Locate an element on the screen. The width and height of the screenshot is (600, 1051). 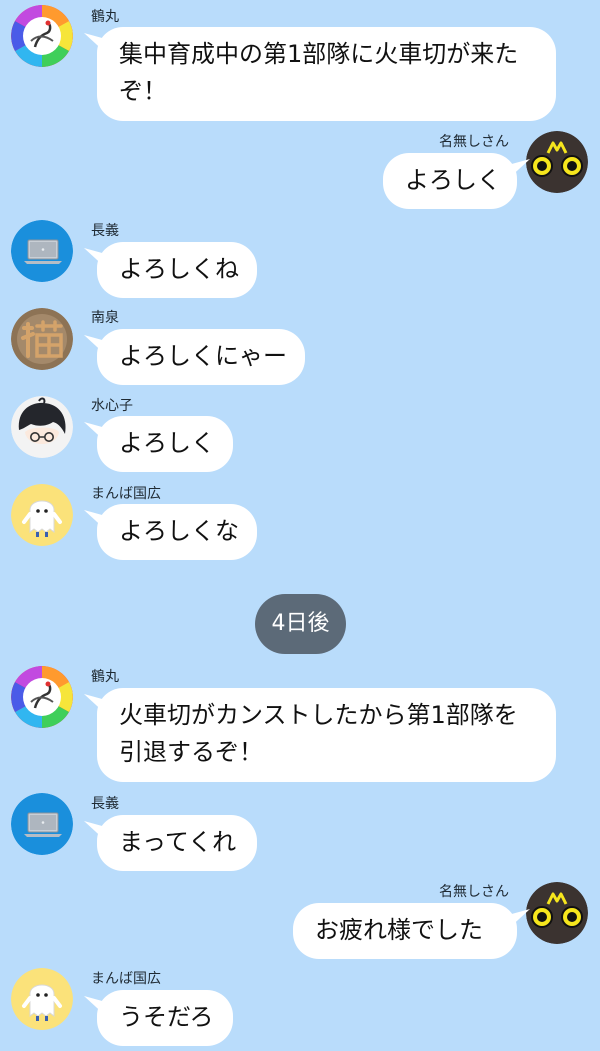
message-bubble: まってくれ is located at coordinates (177, 843).